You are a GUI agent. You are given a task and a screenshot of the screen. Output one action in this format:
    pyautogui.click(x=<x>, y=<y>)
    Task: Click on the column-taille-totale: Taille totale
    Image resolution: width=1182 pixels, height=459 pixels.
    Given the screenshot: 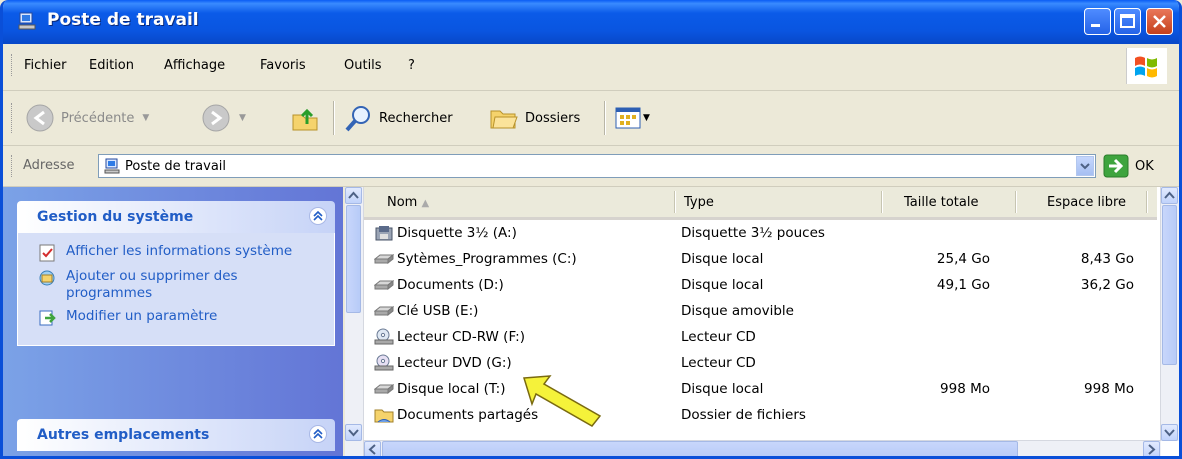 What is the action you would take?
    pyautogui.click(x=941, y=202)
    